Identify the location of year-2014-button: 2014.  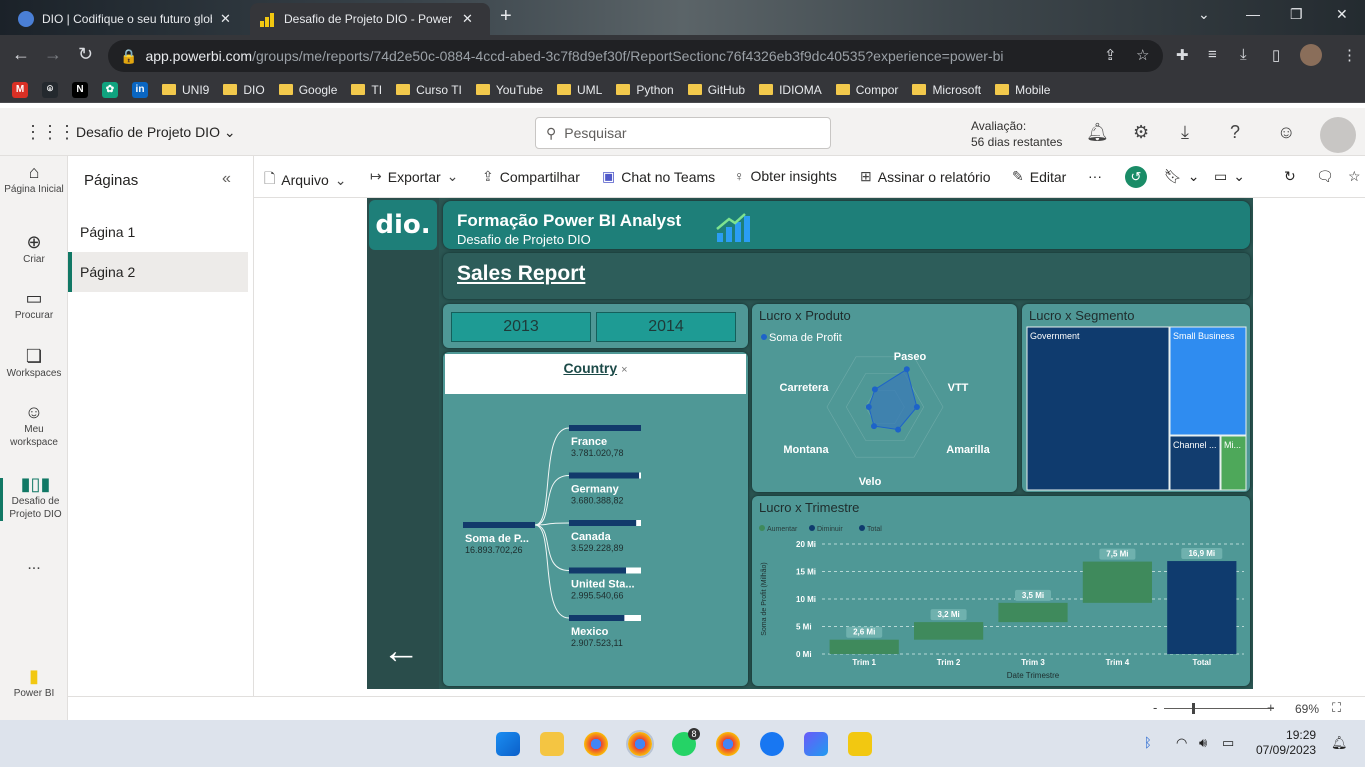
(666, 327).